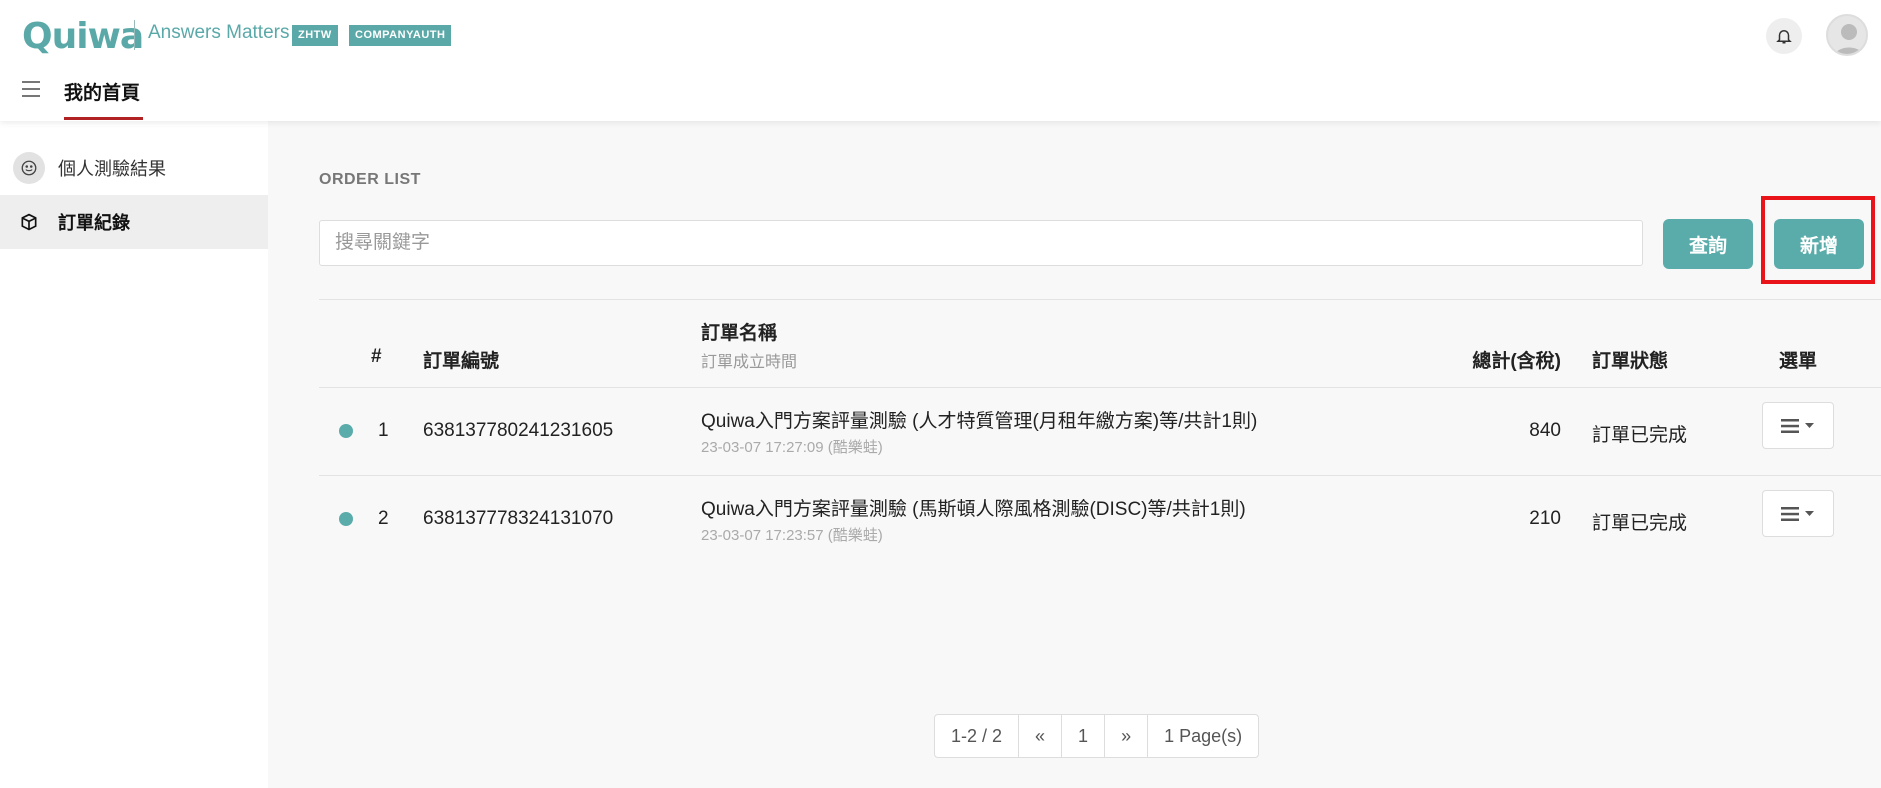  What do you see at coordinates (1708, 244) in the screenshot?
I see `query-button: 查詢` at bounding box center [1708, 244].